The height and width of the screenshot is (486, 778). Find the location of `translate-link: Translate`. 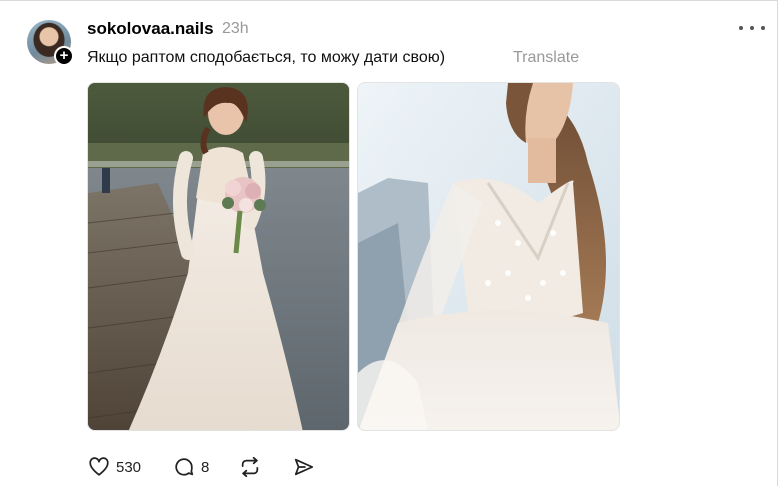

translate-link: Translate is located at coordinates (546, 58).